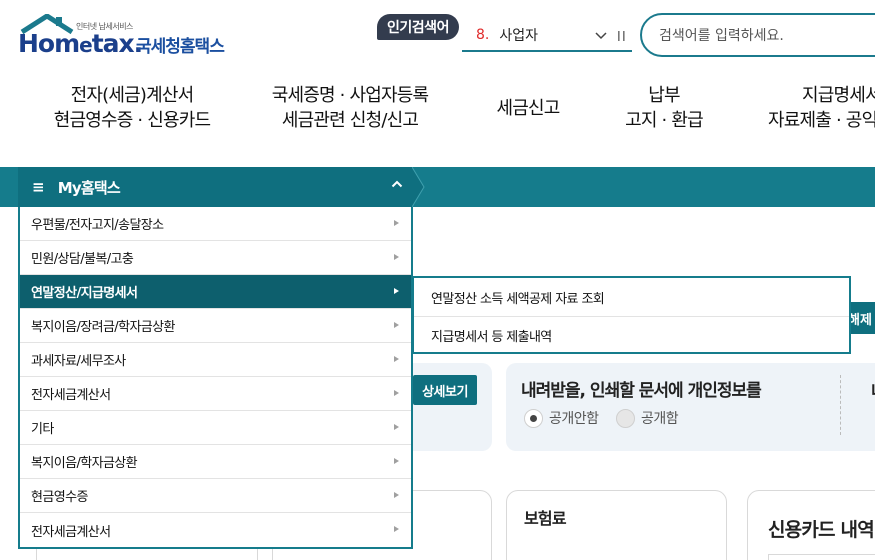 Image resolution: width=875 pixels, height=560 pixels. I want to click on my-hometax-menu-header: ≡ My홈택스, so click(215, 187).